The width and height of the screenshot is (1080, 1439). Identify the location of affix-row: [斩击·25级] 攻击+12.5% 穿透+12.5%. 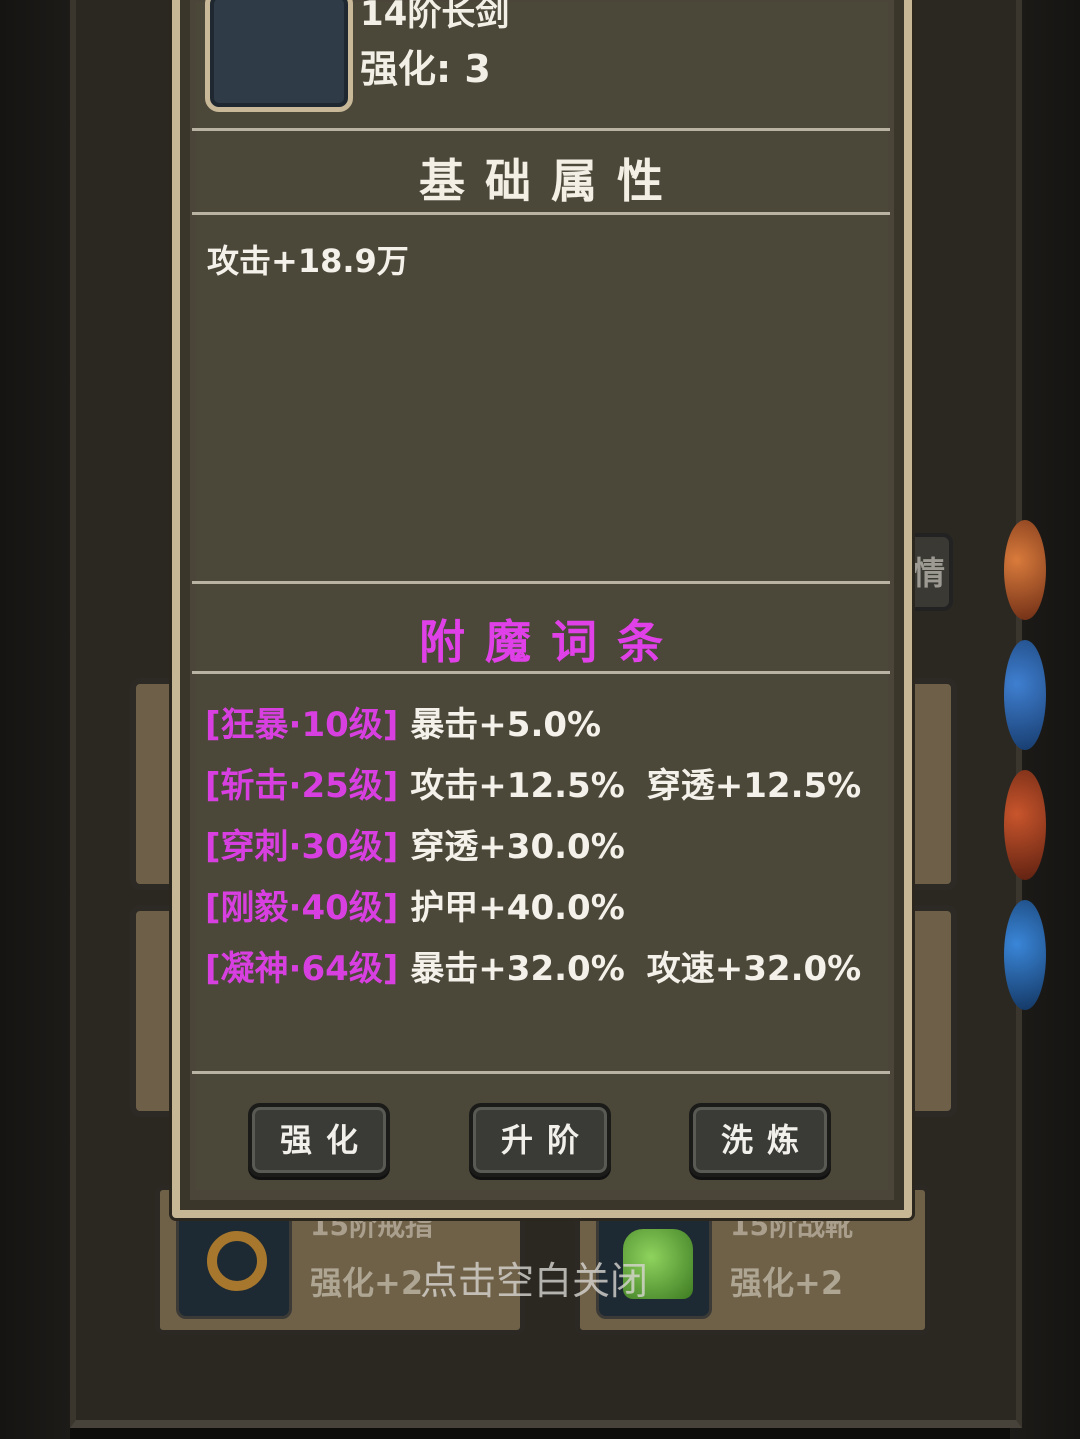
(533, 782).